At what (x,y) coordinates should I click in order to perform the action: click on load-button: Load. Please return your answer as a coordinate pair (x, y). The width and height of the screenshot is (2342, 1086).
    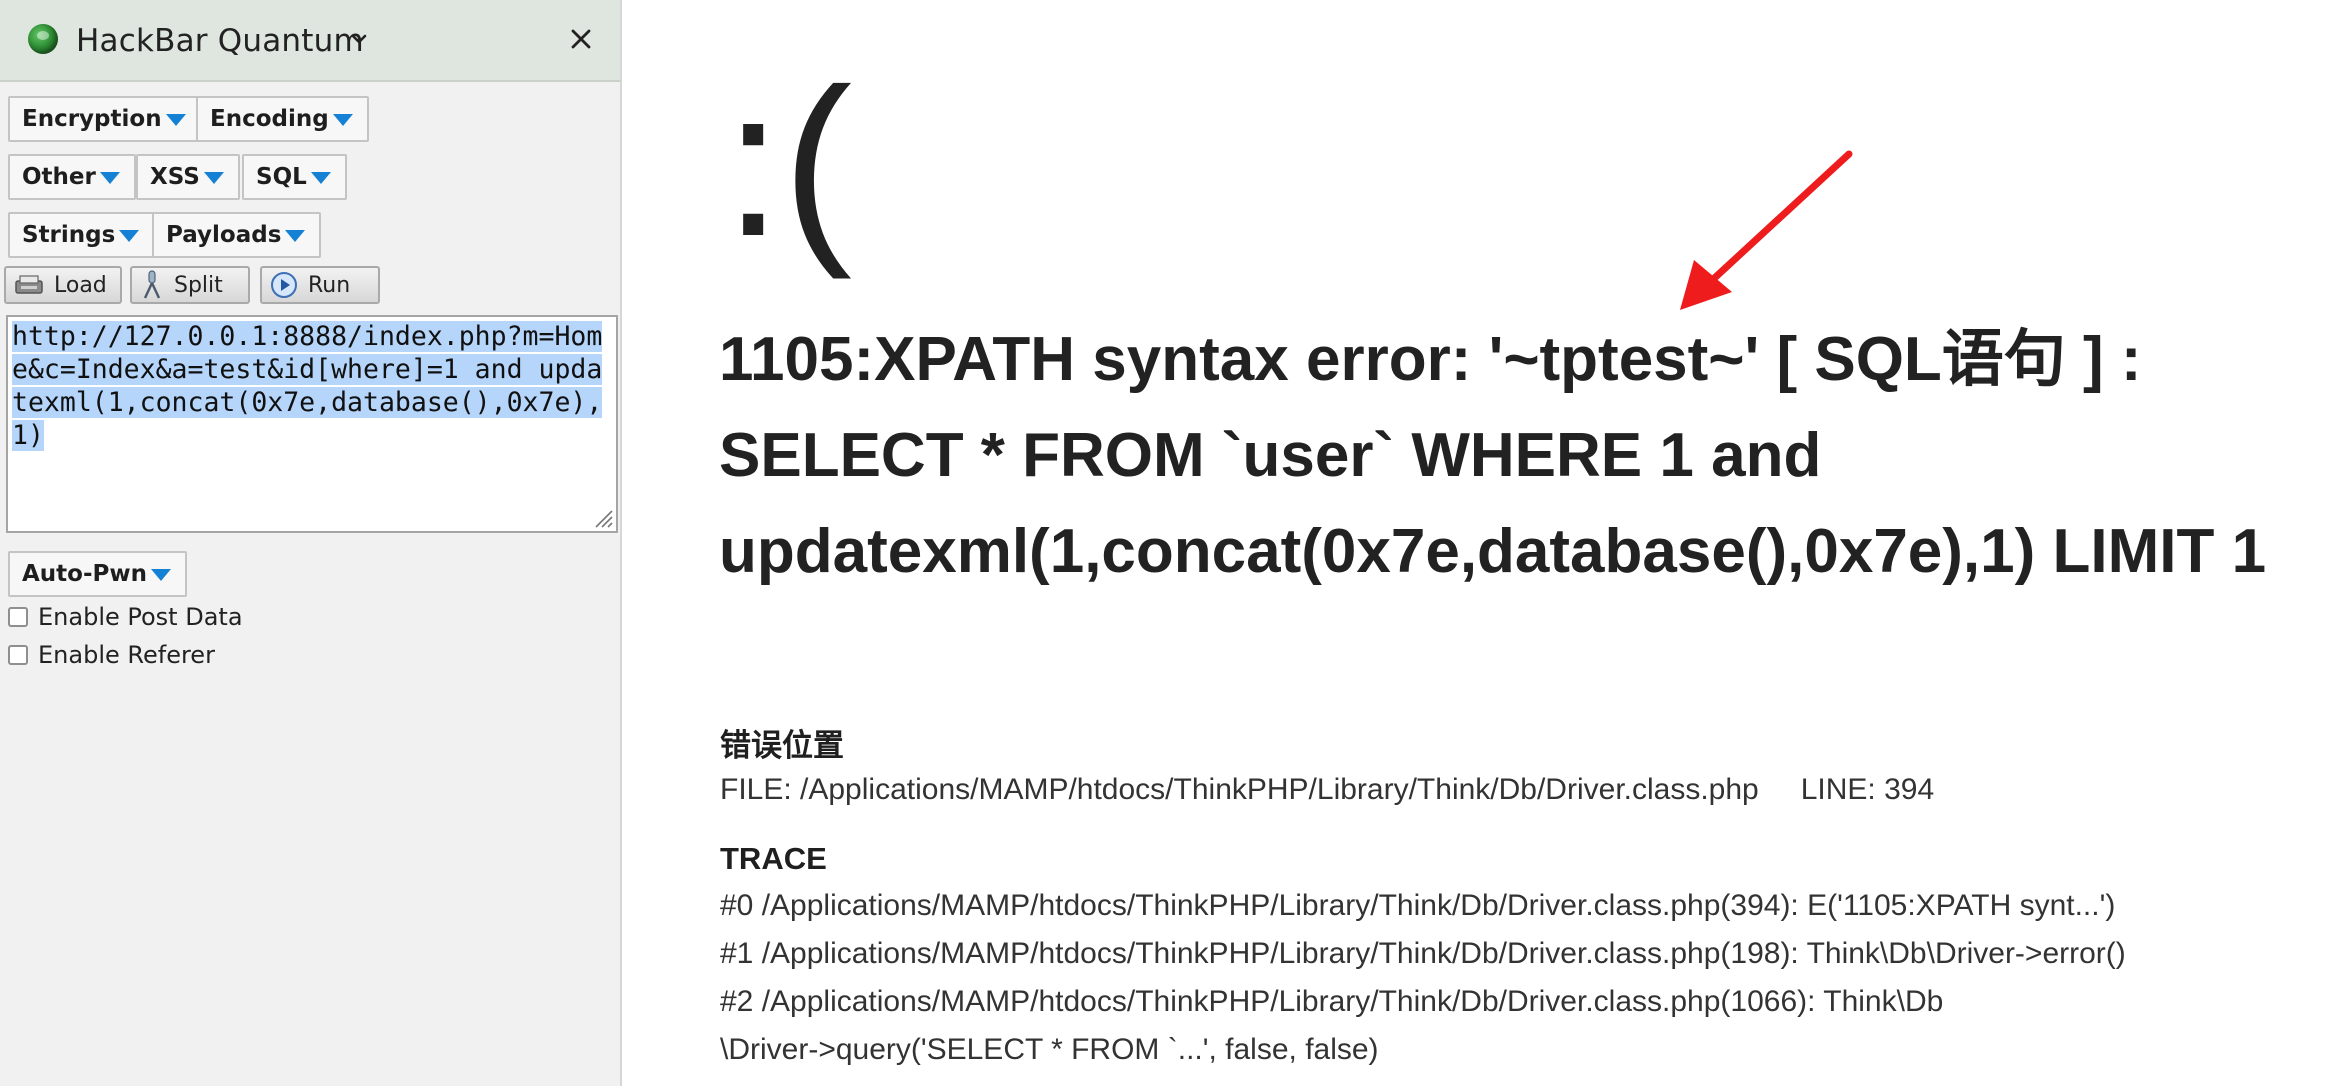
    Looking at the image, I should click on (63, 285).